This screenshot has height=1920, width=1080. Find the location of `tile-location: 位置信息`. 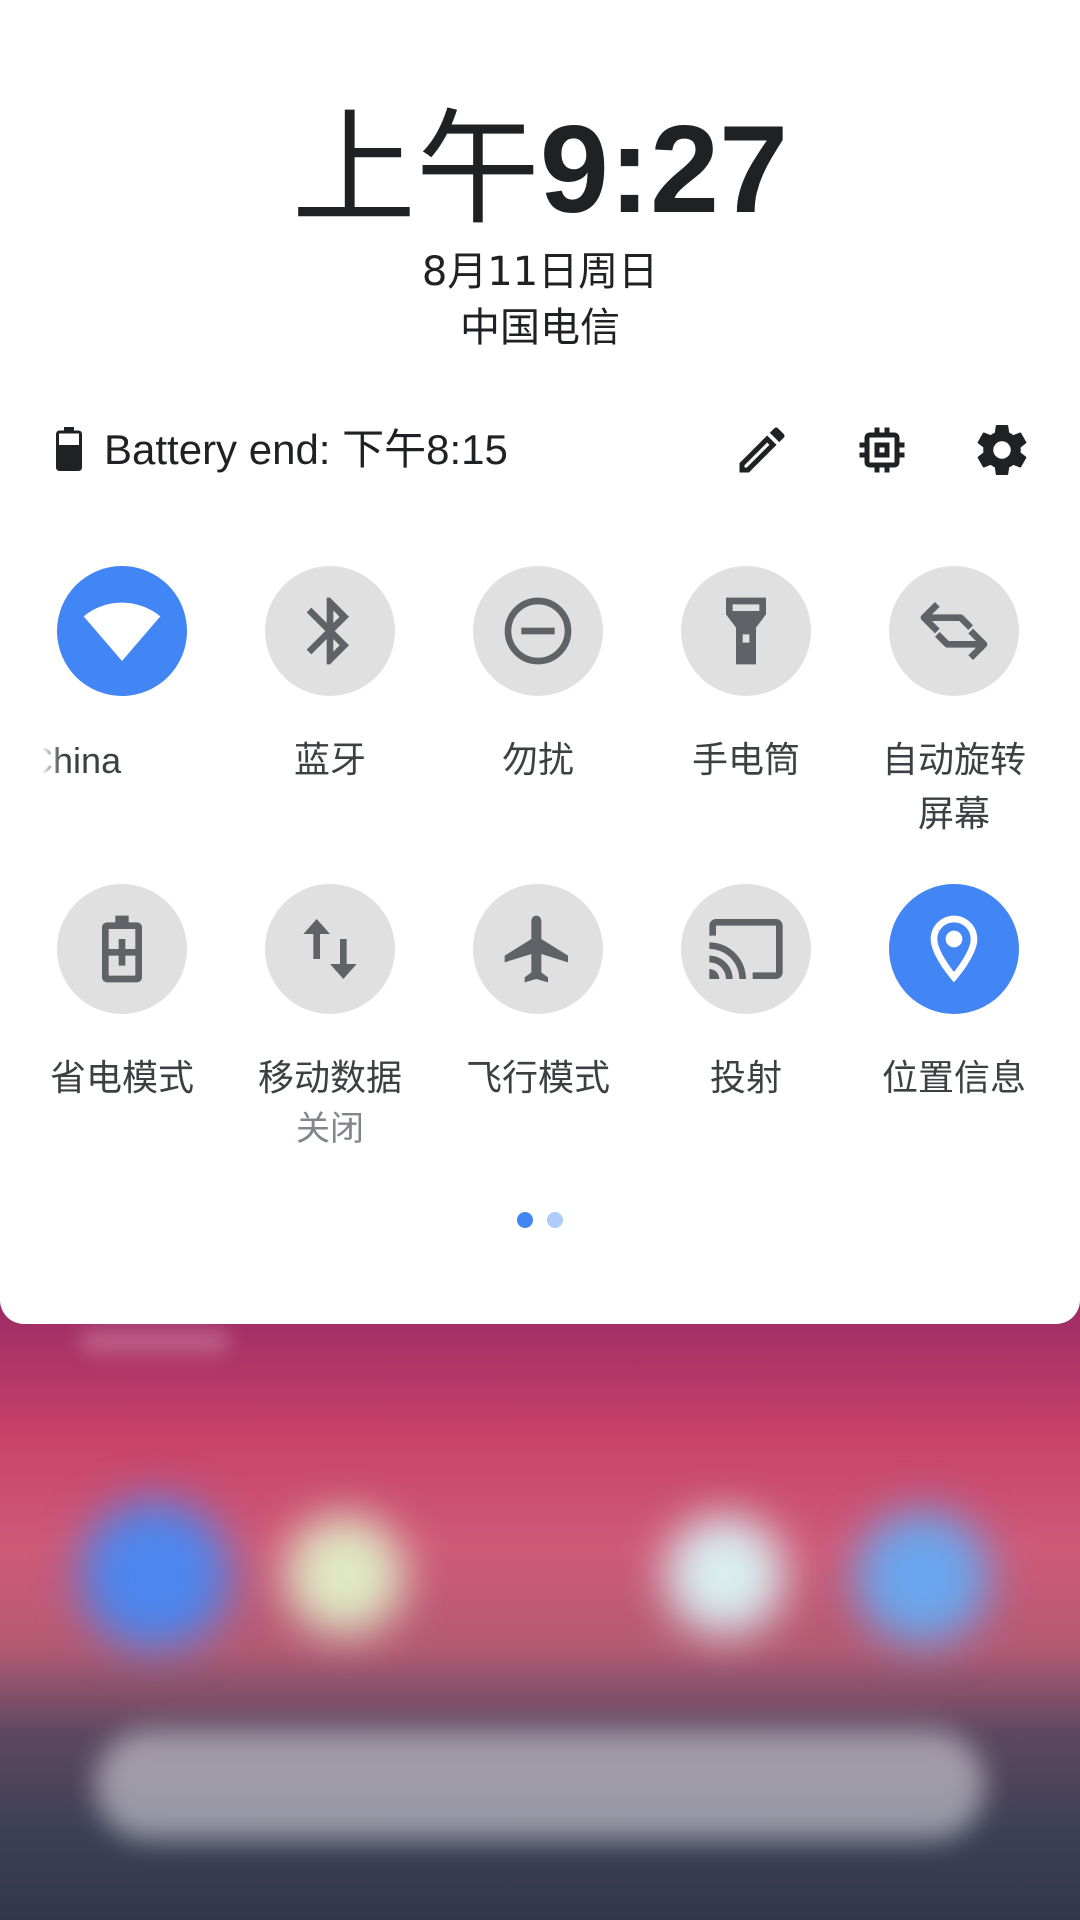

tile-location: 位置信息 is located at coordinates (954, 995).